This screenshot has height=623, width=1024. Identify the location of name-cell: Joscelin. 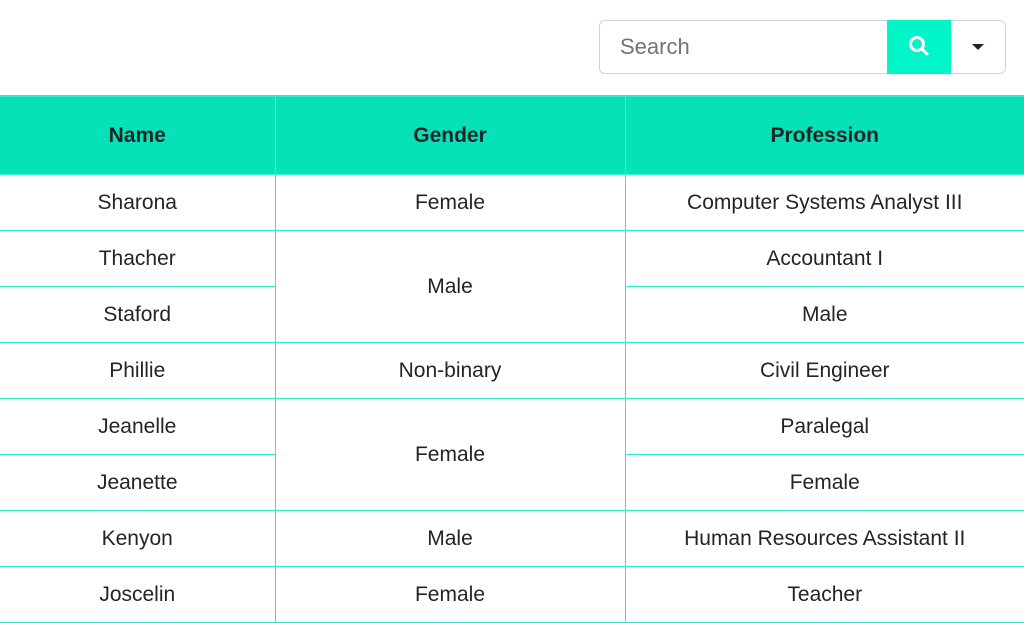
(138, 594).